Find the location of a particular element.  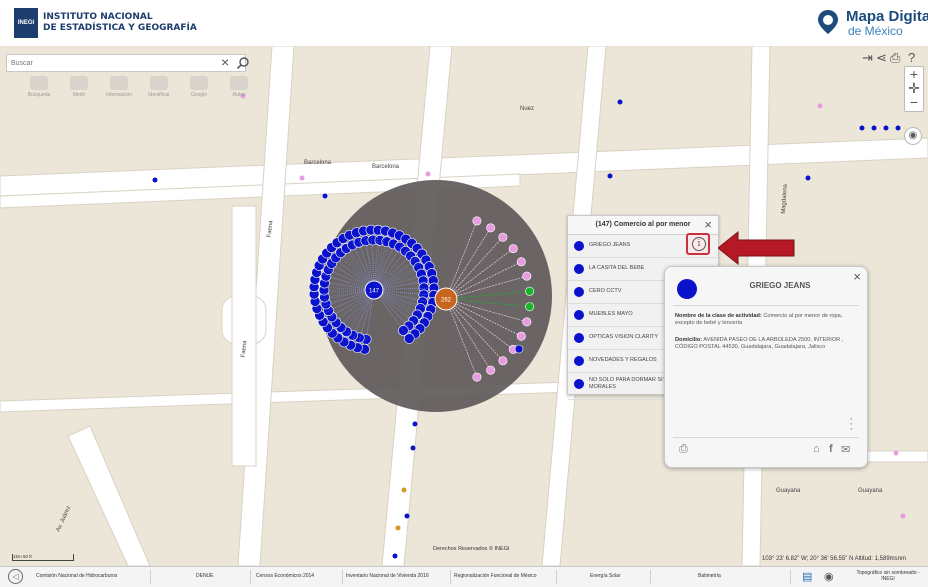

search-icon is located at coordinates (243, 63).